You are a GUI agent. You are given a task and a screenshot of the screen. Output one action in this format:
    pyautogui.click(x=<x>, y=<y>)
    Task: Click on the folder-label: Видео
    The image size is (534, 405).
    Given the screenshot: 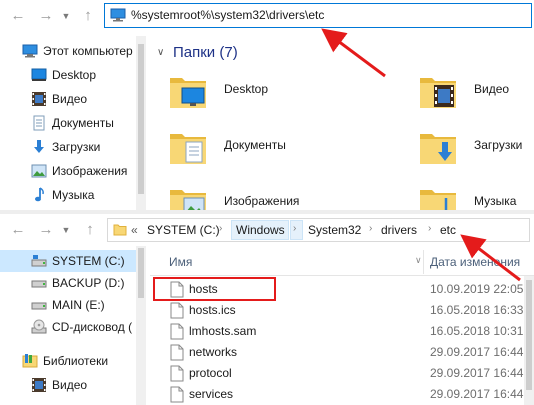 What is the action you would take?
    pyautogui.click(x=492, y=89)
    